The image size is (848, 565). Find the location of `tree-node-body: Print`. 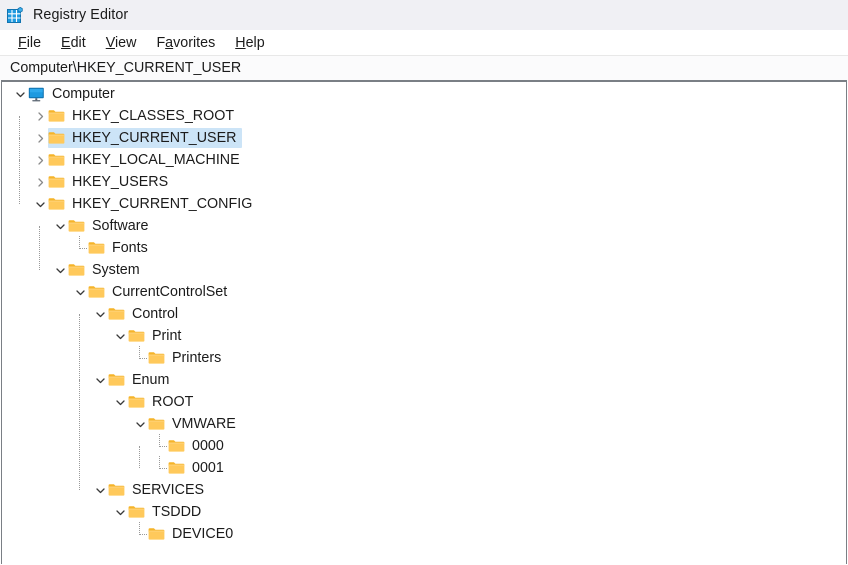

tree-node-body: Print is located at coordinates (157, 336).